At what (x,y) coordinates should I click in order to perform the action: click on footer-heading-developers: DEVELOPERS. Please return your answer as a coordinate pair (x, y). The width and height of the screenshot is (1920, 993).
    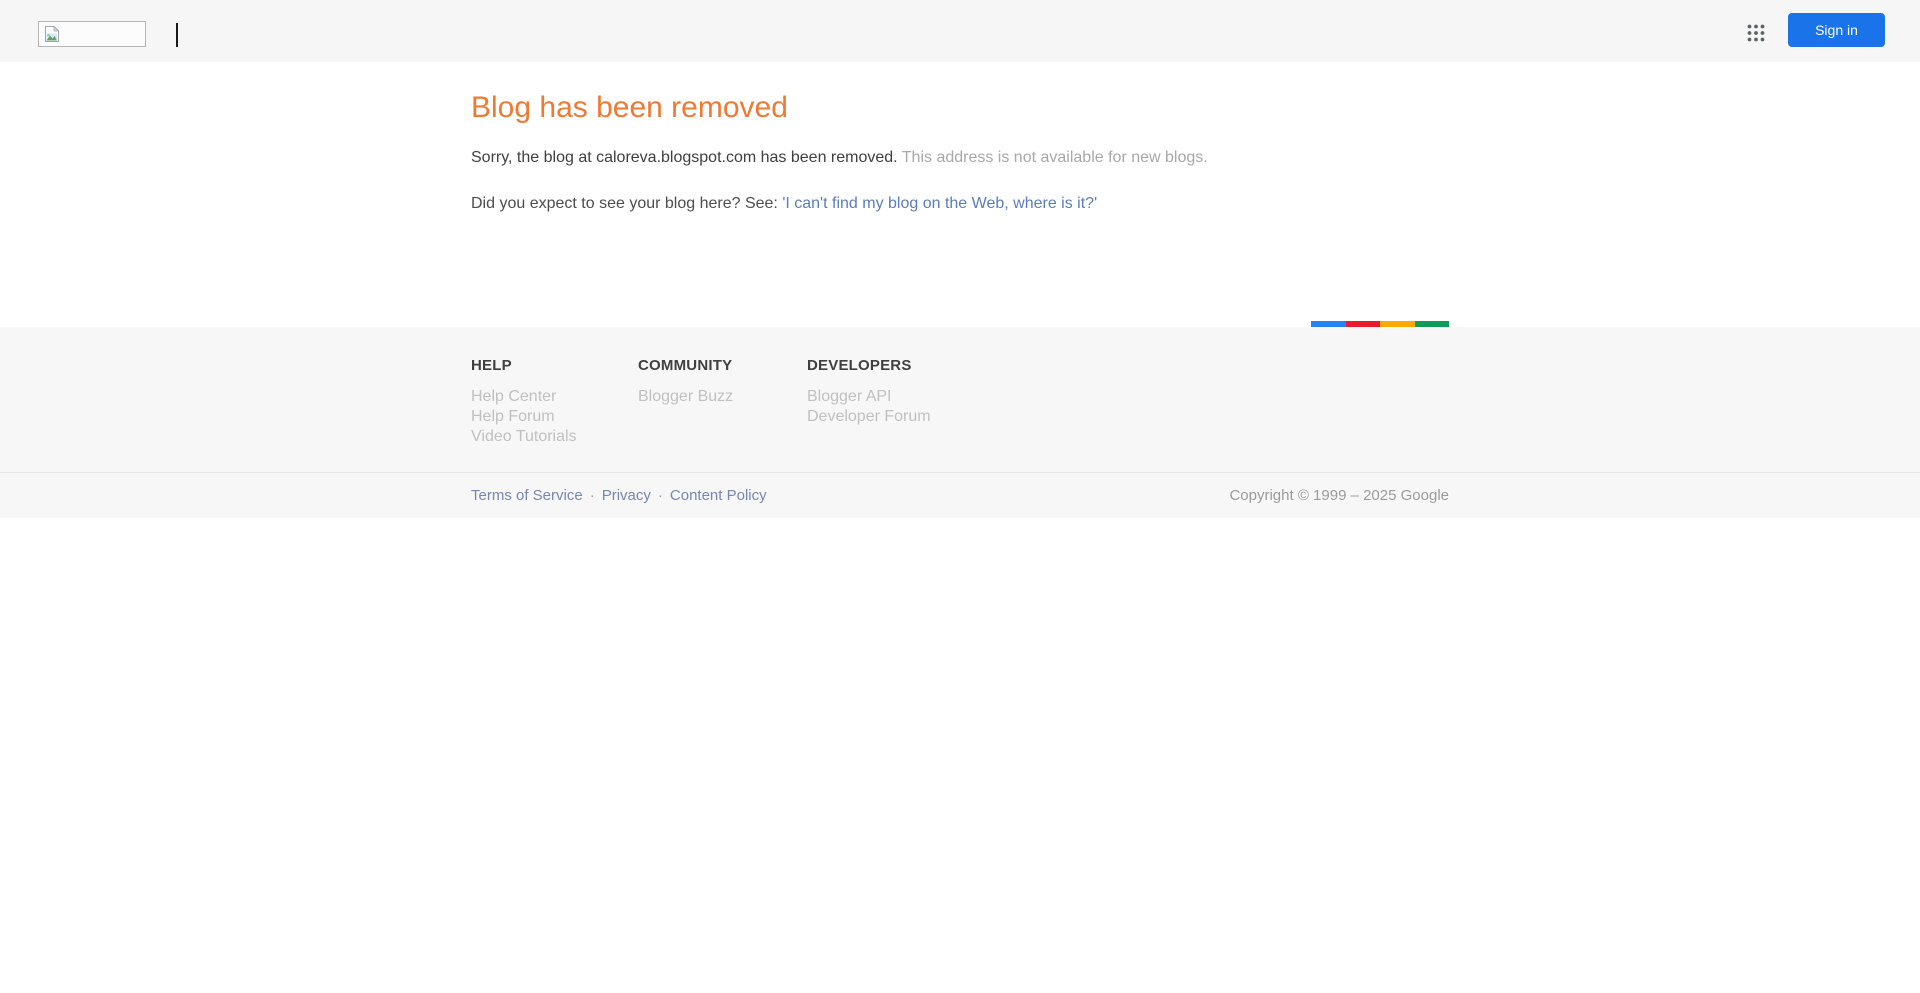
    Looking at the image, I should click on (859, 365).